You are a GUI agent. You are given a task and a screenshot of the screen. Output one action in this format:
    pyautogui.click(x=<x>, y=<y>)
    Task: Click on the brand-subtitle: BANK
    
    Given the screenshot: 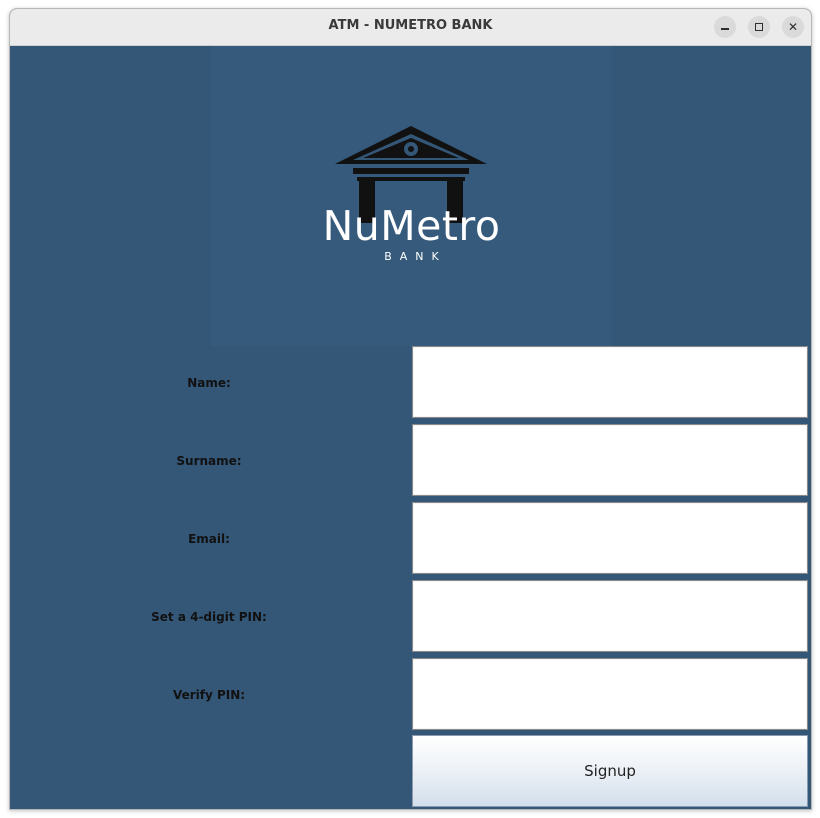 What is the action you would take?
    pyautogui.click(x=415, y=256)
    